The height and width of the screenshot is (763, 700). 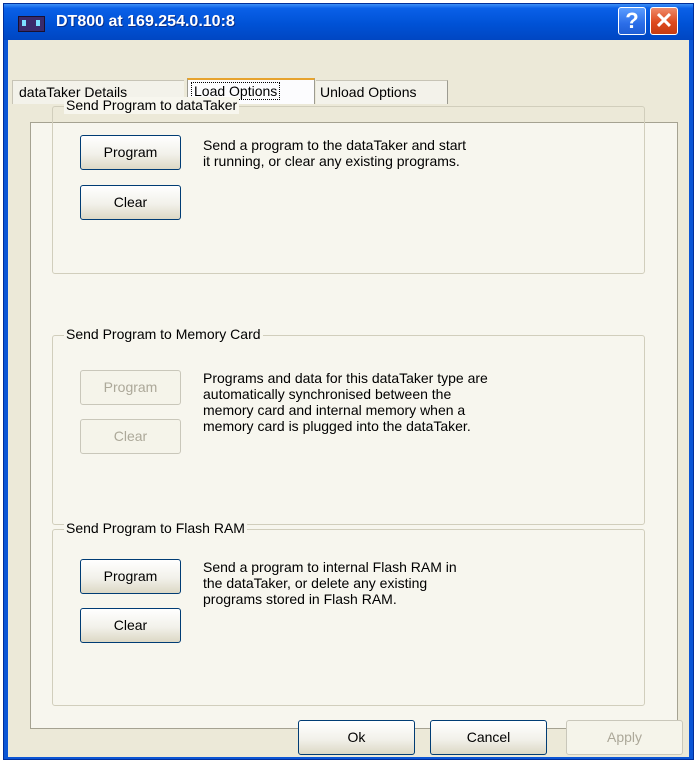 What do you see at coordinates (130, 387) in the screenshot?
I see `memory-card-program-button: Program` at bounding box center [130, 387].